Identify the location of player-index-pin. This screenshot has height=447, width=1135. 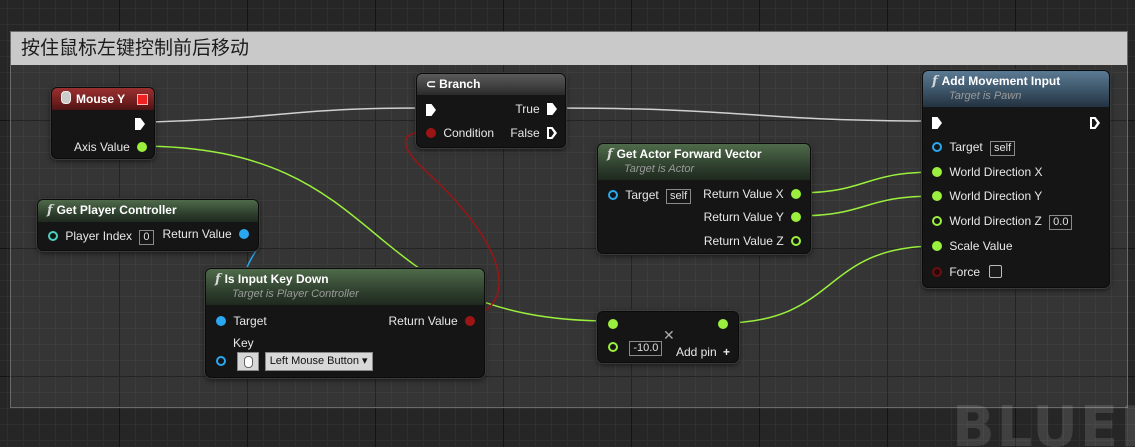
(53, 236).